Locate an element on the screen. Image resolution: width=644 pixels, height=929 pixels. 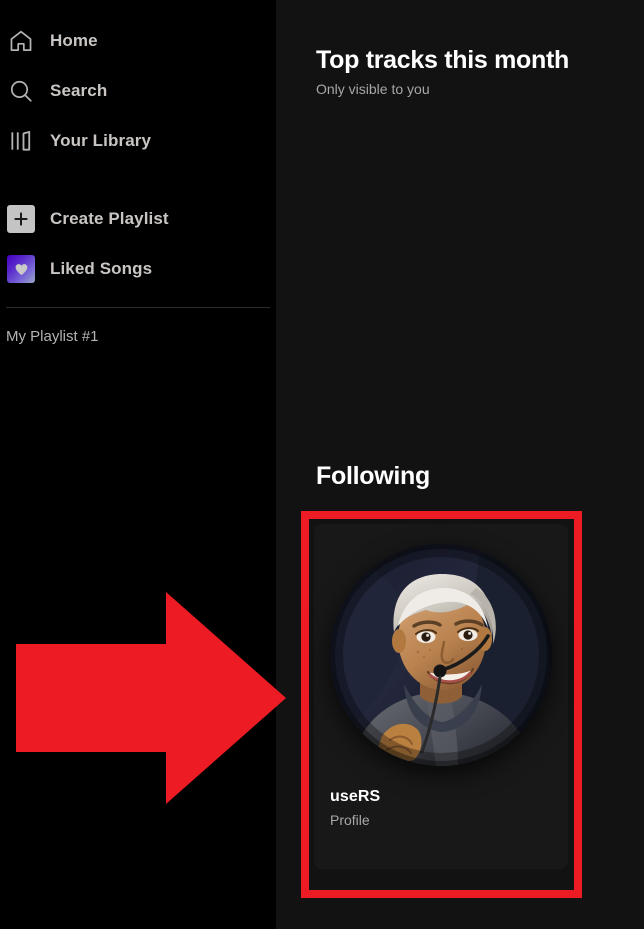
card-subtitle-profile: Profile is located at coordinates (350, 820).